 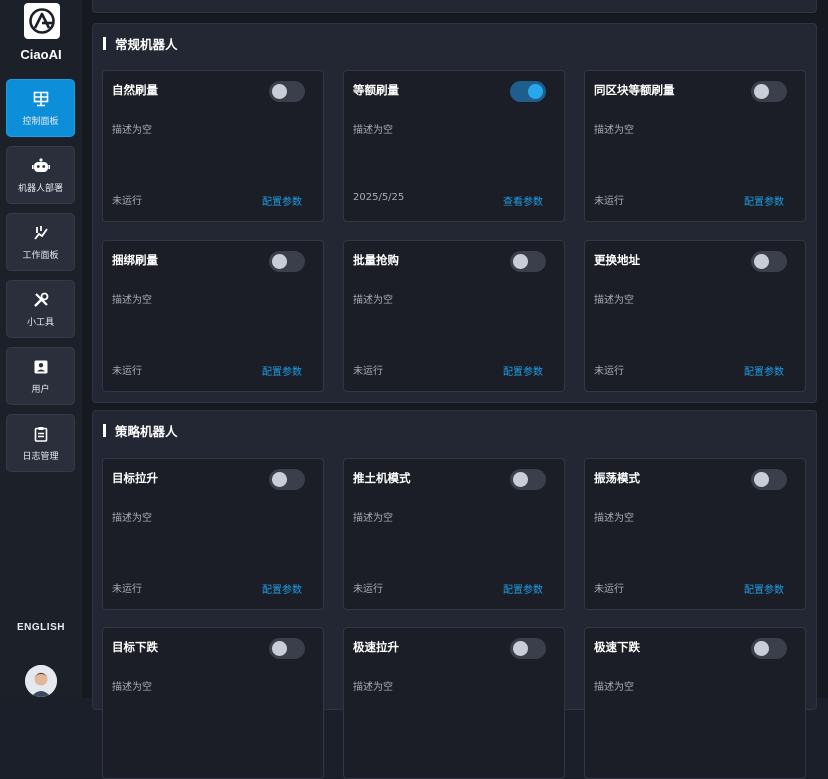 I want to click on sidebar-item-robot-deploy: 机器人部署, so click(x=40, y=175).